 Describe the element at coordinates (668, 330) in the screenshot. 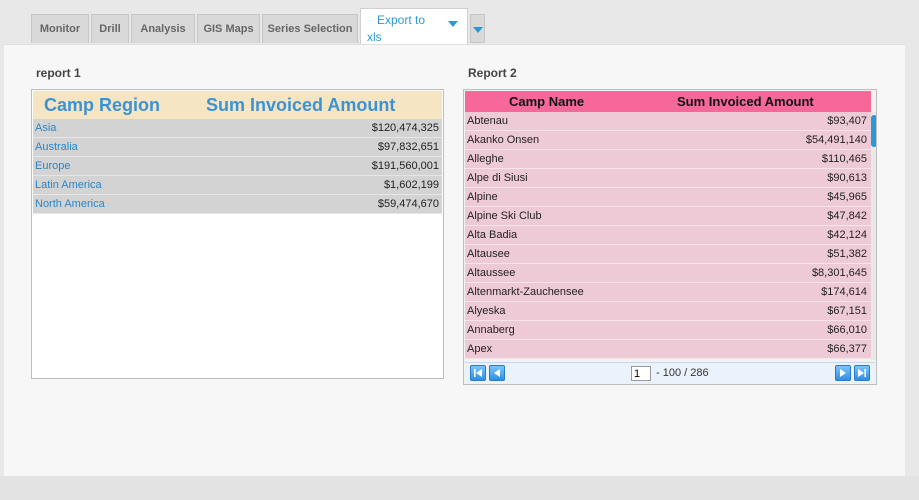

I see `table-row: Annaberg $66,010` at that location.